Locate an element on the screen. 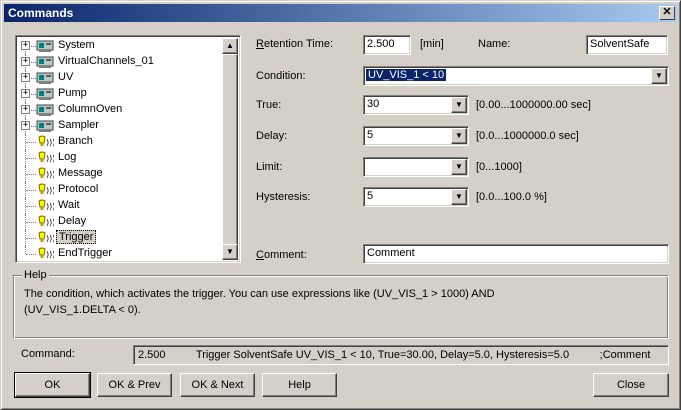 The height and width of the screenshot is (410, 681). limit-combo: ▼ is located at coordinates (416, 167).